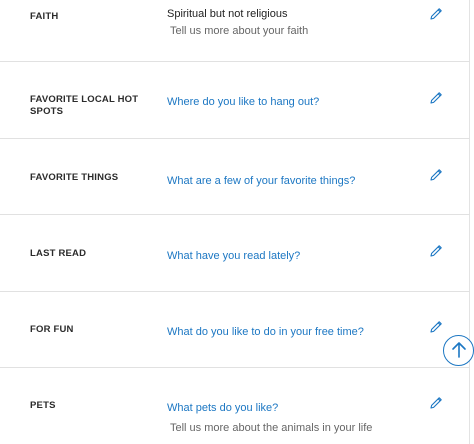 This screenshot has height=444, width=474. What do you see at coordinates (58, 253) in the screenshot?
I see `row-label: LAST READ` at bounding box center [58, 253].